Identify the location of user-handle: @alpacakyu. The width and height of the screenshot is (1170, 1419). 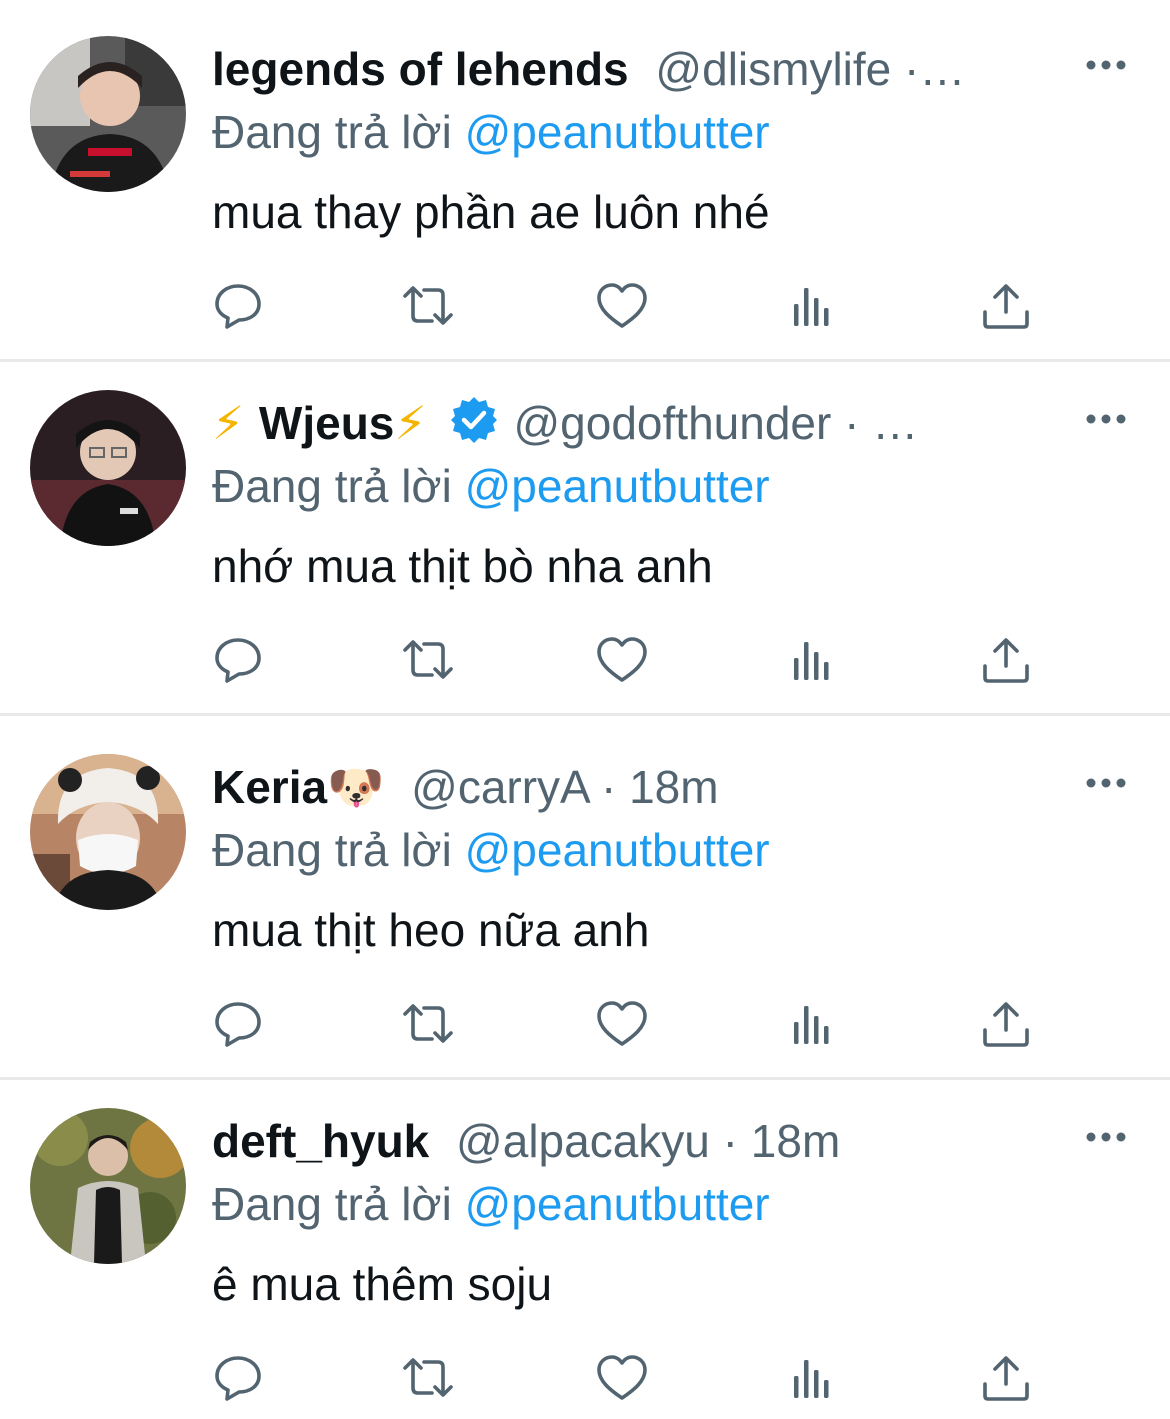
(583, 1141).